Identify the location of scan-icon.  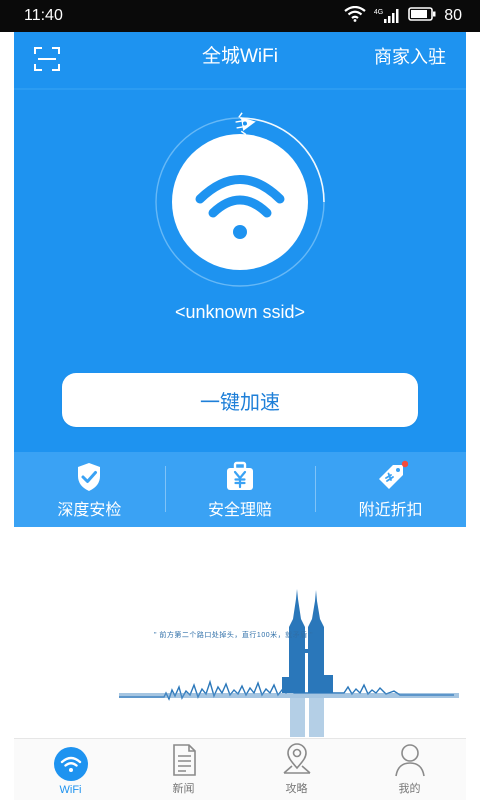
(47, 59).